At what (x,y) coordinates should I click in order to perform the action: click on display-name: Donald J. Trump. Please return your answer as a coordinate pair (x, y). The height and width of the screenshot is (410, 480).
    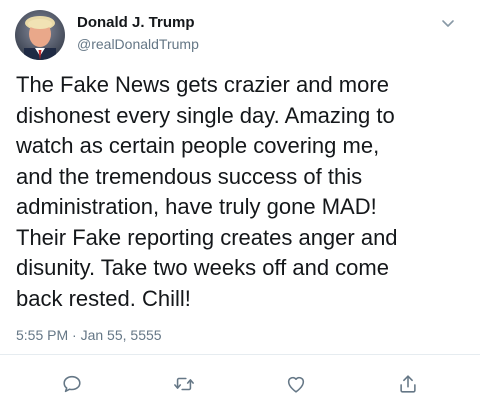
    Looking at the image, I should click on (136, 22).